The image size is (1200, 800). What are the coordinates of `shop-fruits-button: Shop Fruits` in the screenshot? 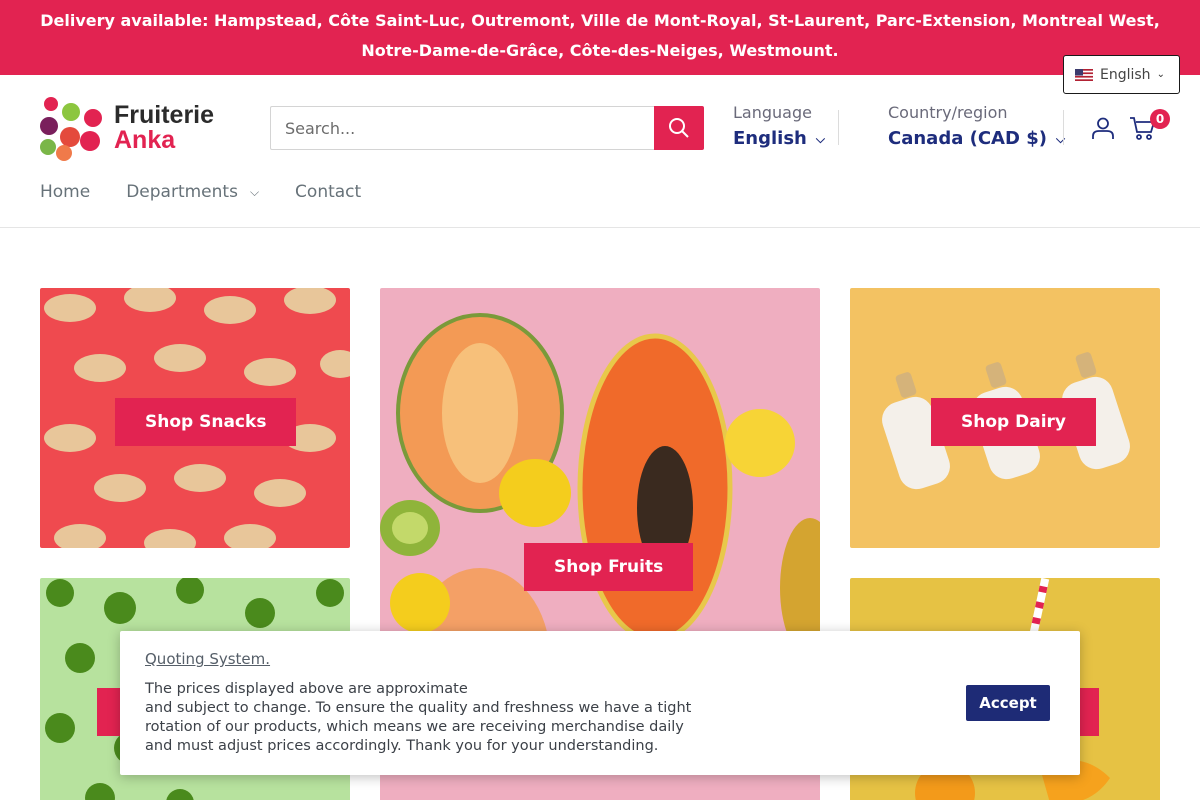 It's located at (609, 567).